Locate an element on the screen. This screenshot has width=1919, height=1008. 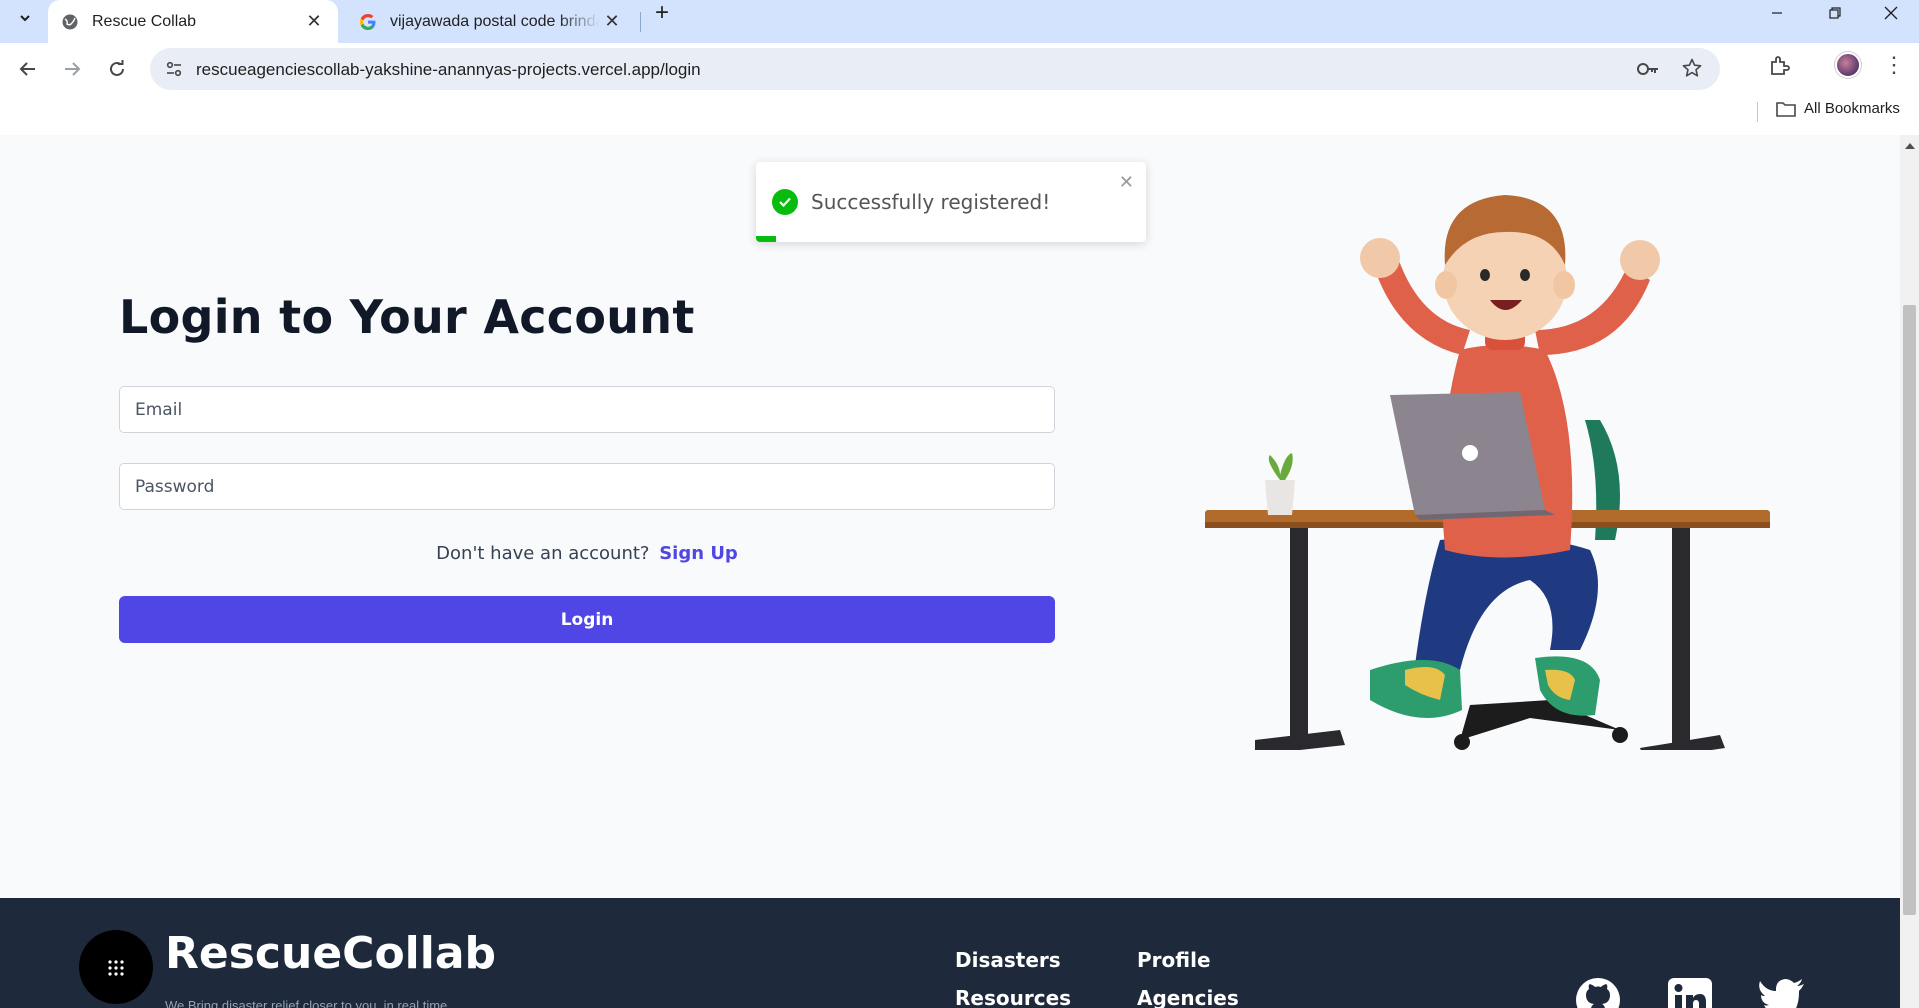
all-bookmarks-button: All Bookmarks is located at coordinates (1838, 108).